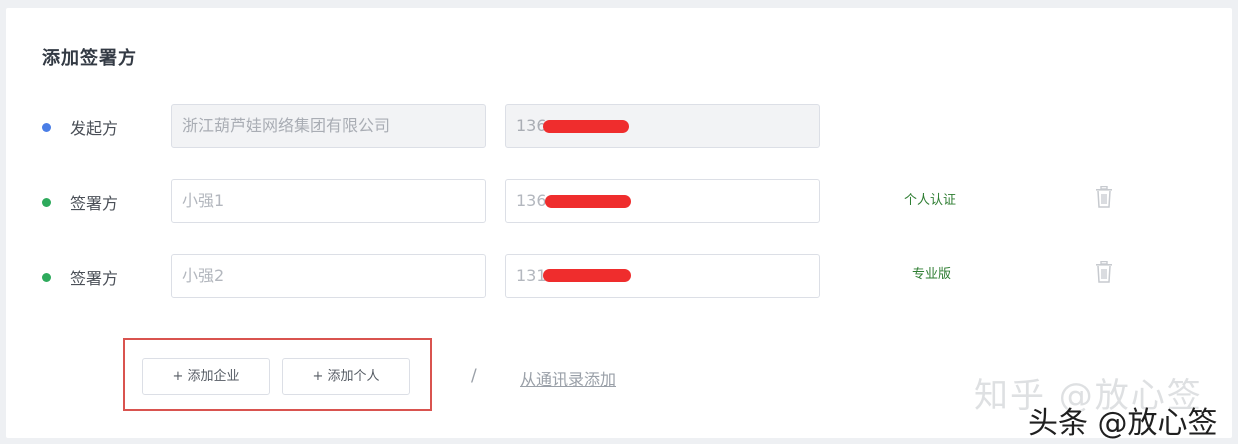  What do you see at coordinates (328, 201) in the screenshot?
I see `signatory-name-input: 小强1` at bounding box center [328, 201].